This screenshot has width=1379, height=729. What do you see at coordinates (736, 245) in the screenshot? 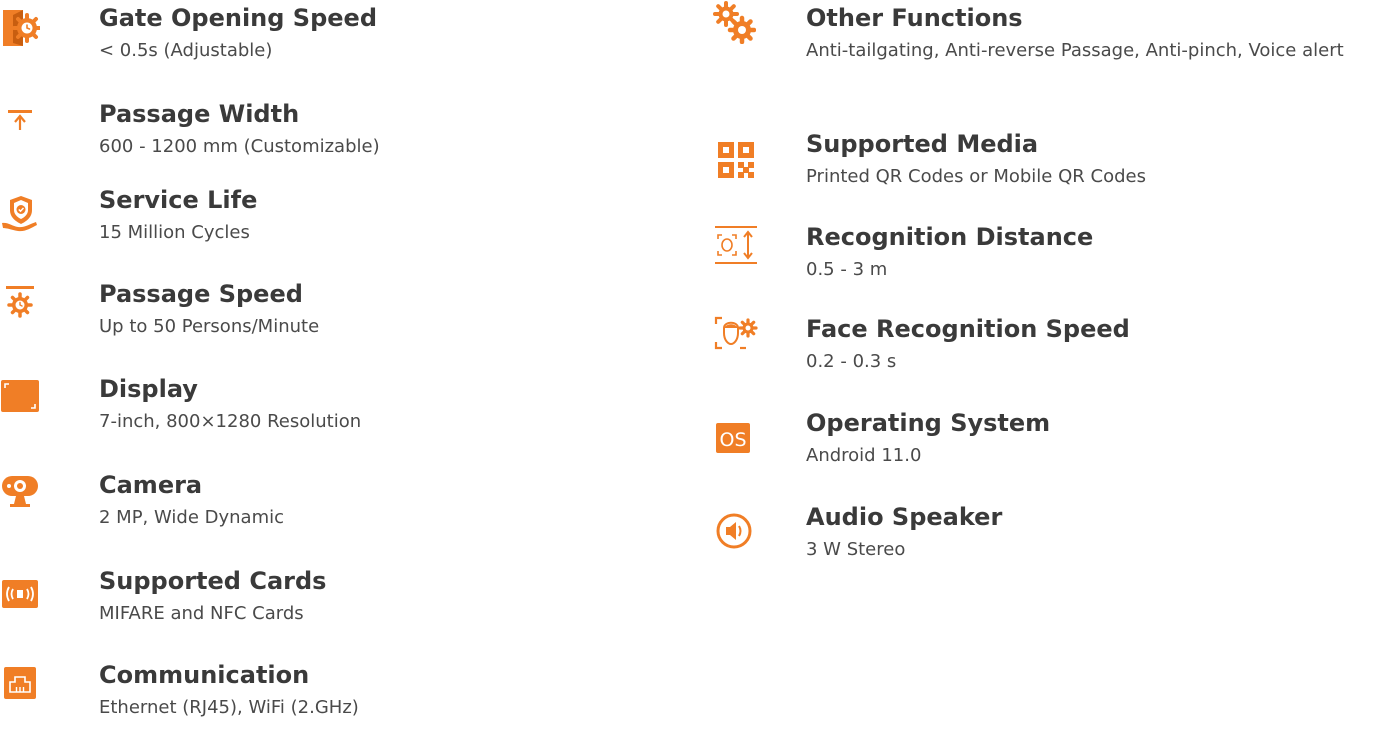
I see `face-distance-icon` at bounding box center [736, 245].